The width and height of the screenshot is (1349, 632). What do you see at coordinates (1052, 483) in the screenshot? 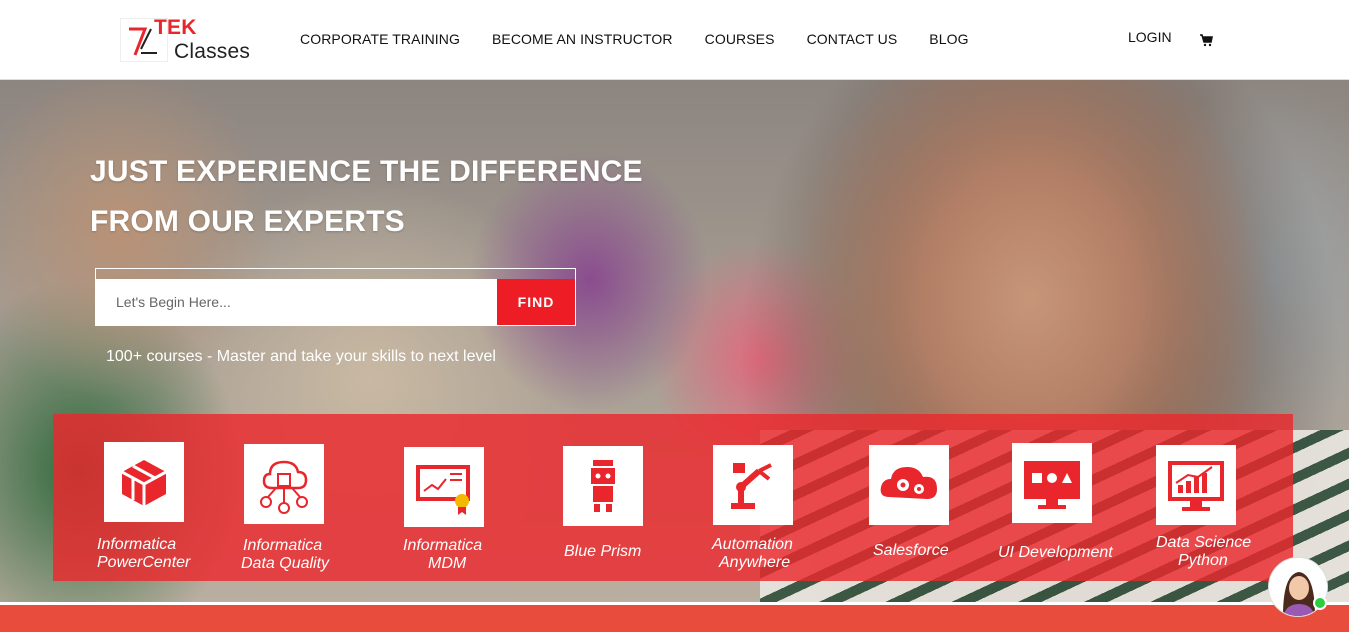
I see `monitor-shapes-icon` at bounding box center [1052, 483].